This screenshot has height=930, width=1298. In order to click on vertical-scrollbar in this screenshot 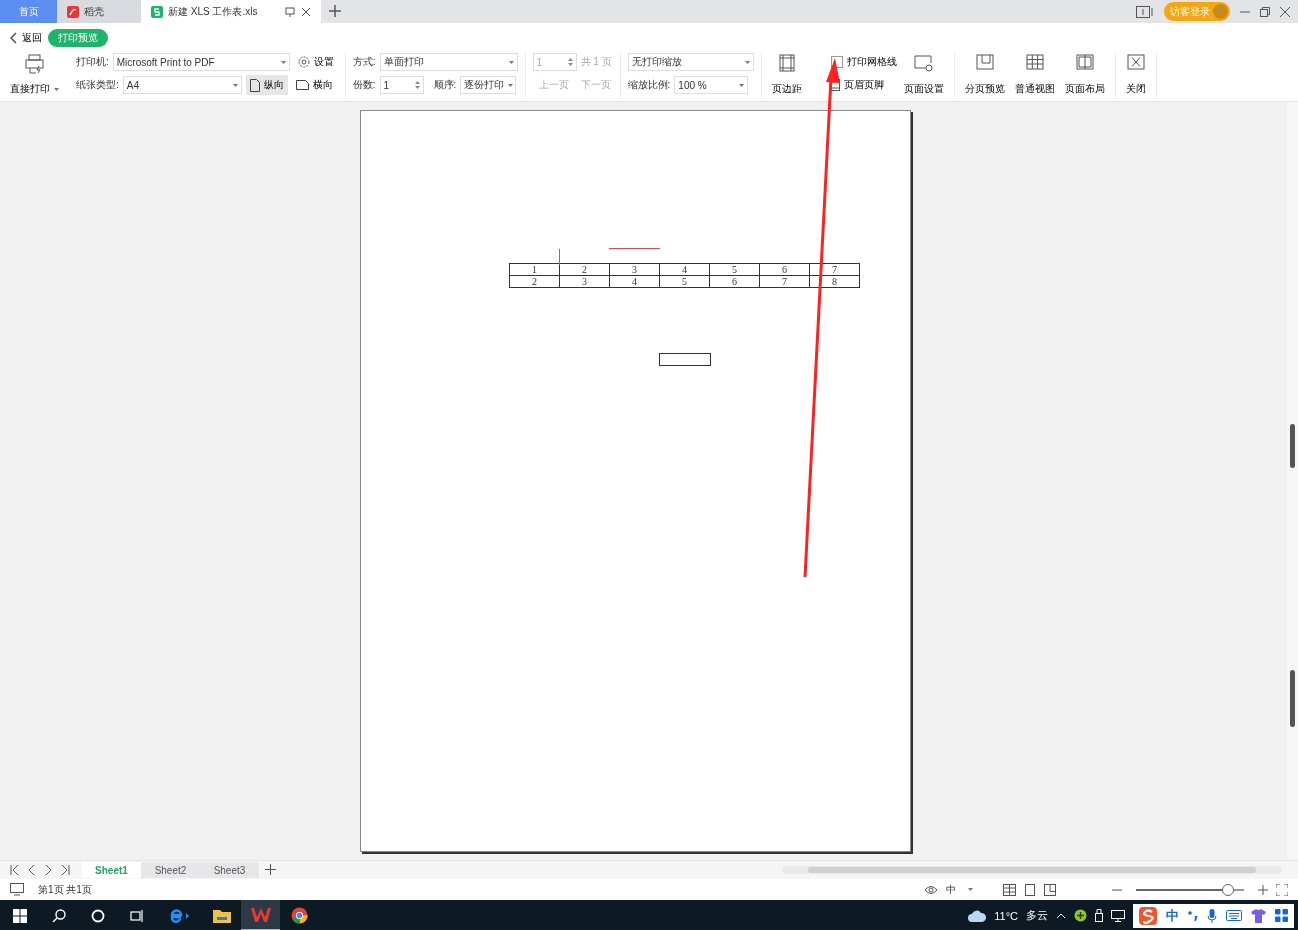, I will do `click(1292, 481)`.